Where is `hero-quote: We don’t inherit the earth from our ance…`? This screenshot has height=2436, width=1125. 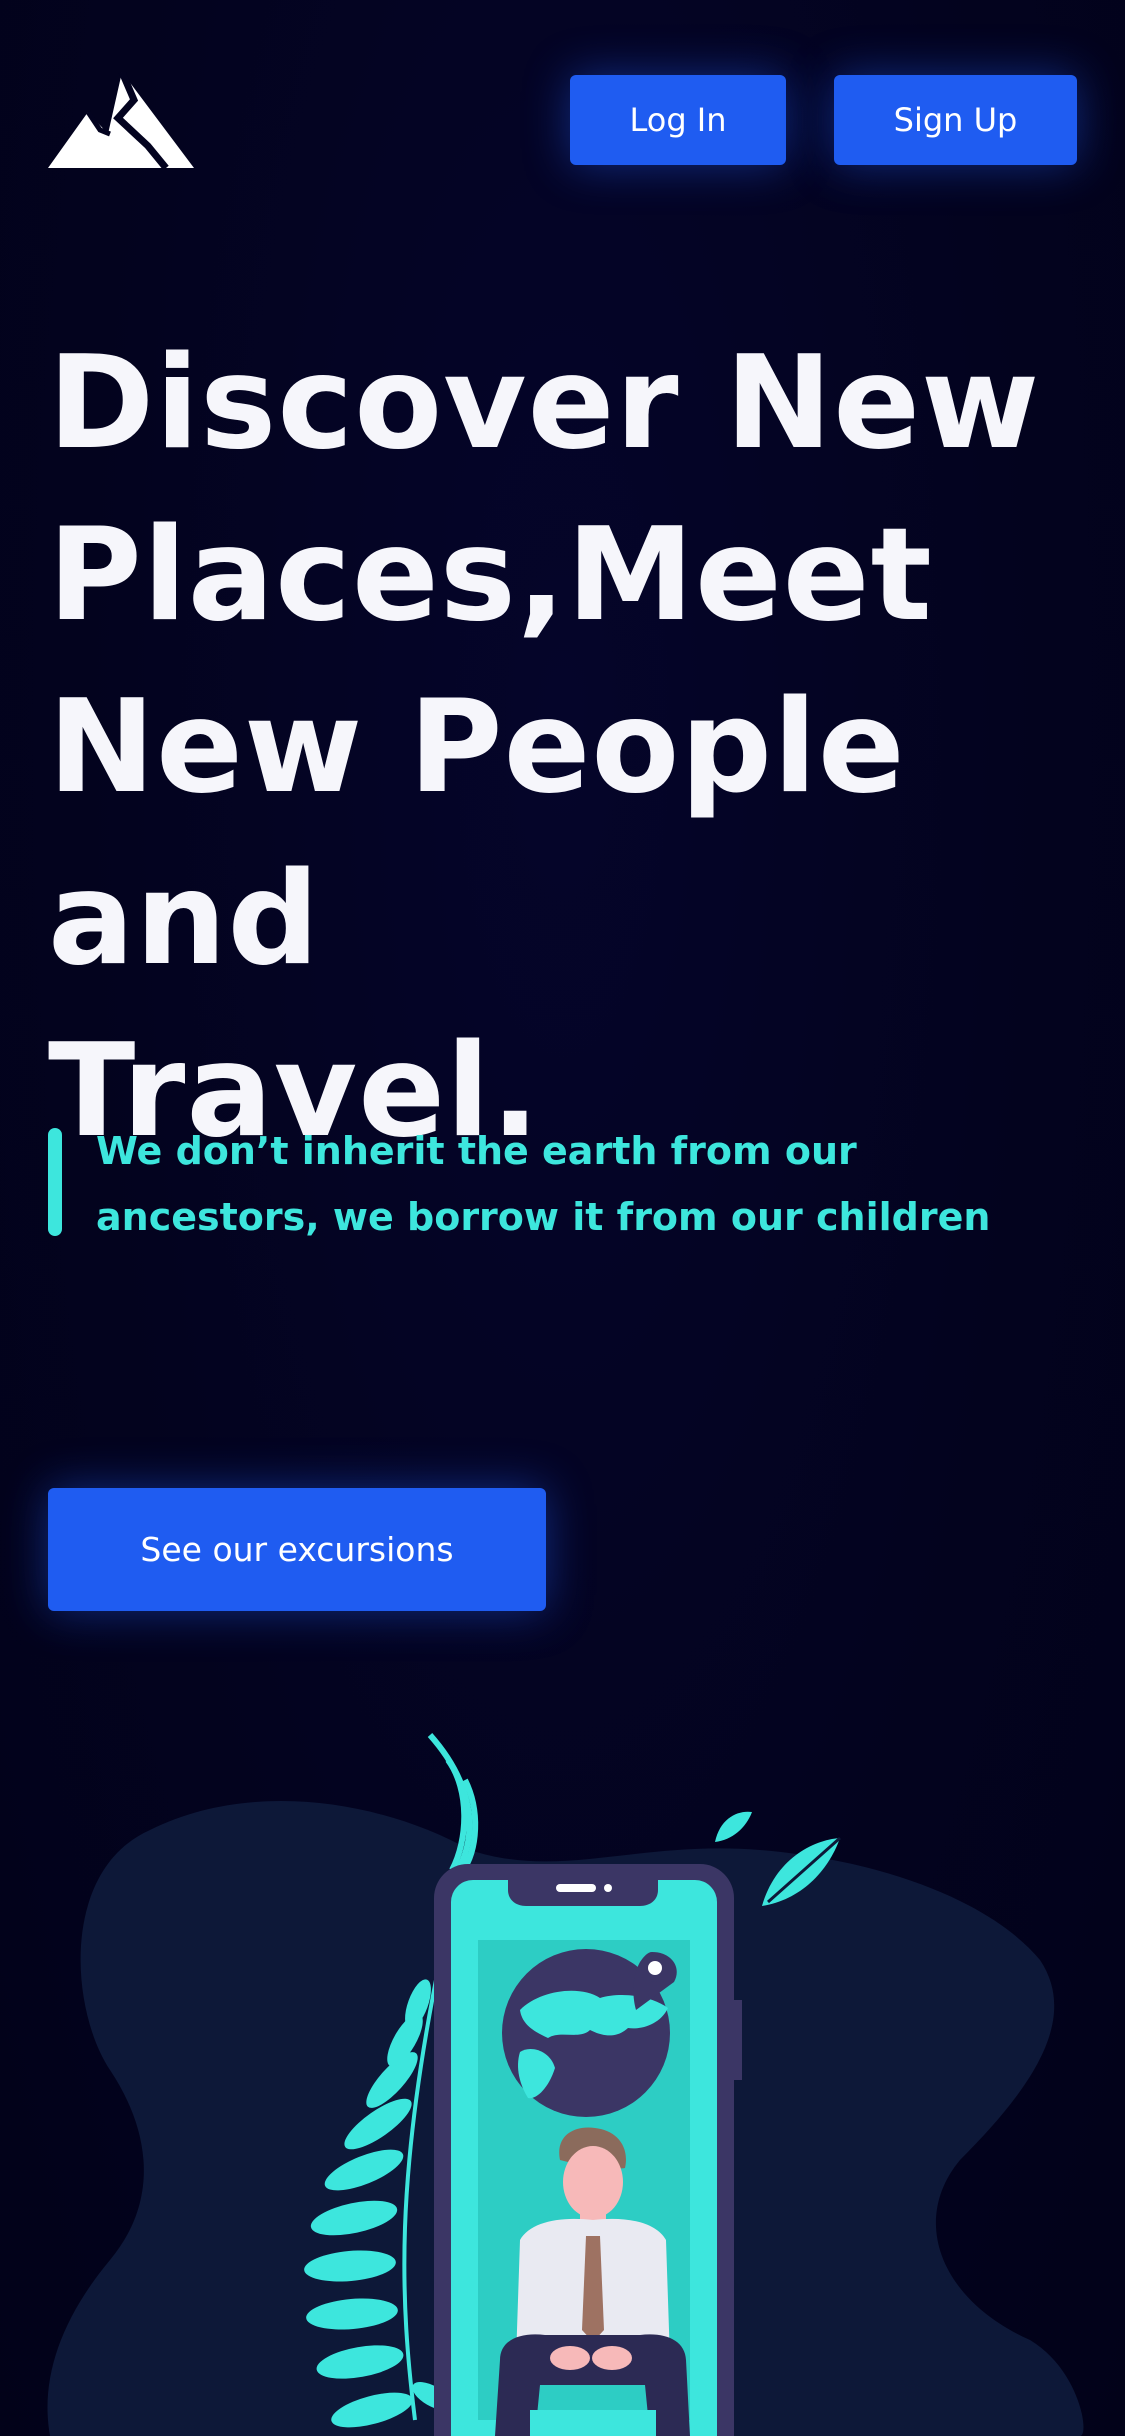
hero-quote: We don’t inherit the earth from our ance… is located at coordinates (546, 1184).